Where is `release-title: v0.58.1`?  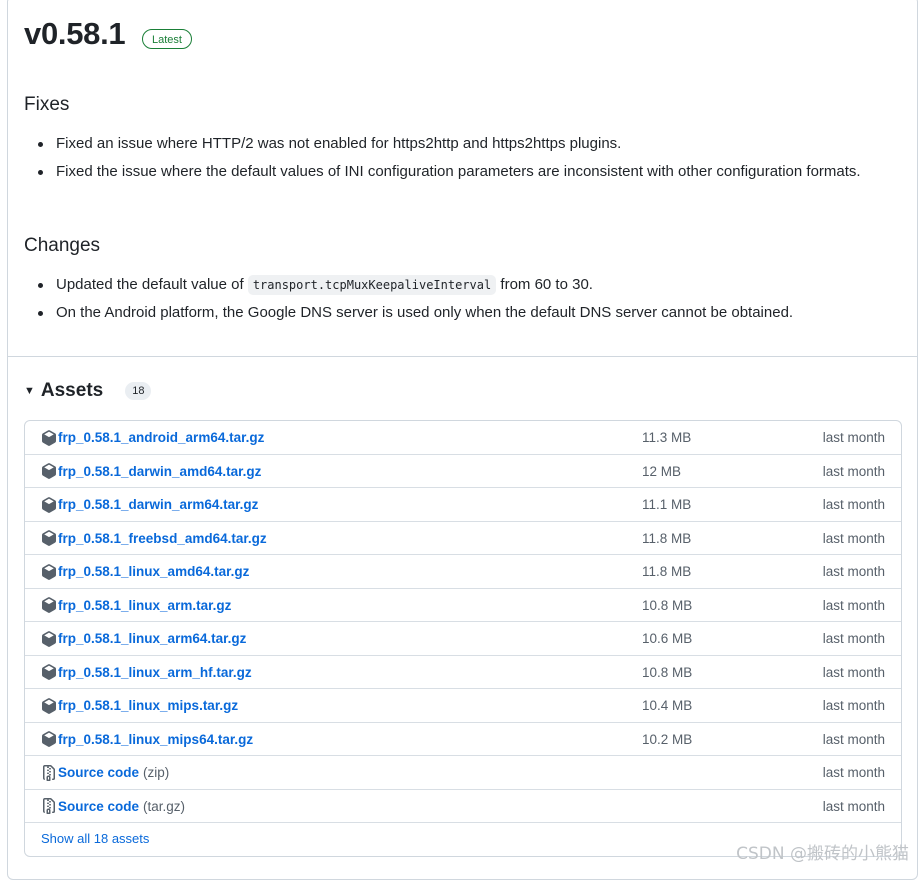 release-title: v0.58.1 is located at coordinates (75, 34).